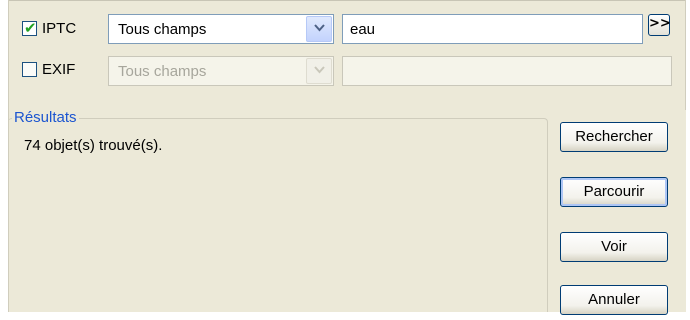 This screenshot has width=690, height=320. Describe the element at coordinates (492, 29) in the screenshot. I see `search-input: eau` at that location.